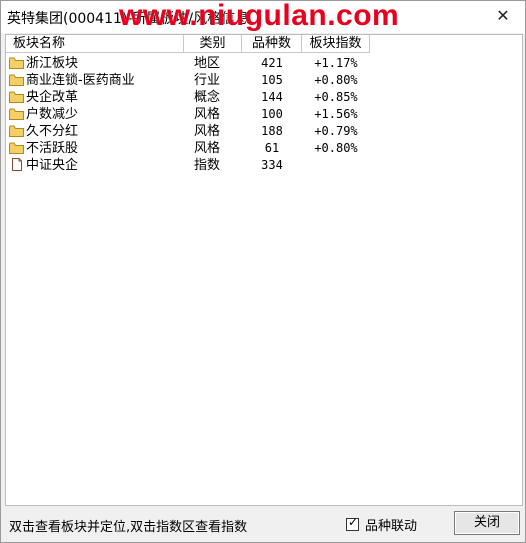  I want to click on table-row: 商业连锁-医药商业 行业 105 +0.80%, so click(264, 80).